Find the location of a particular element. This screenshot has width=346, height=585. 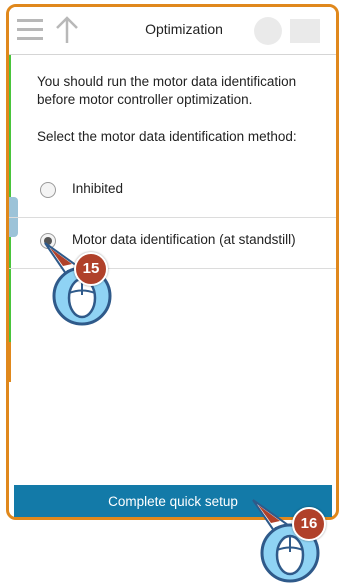

option-label: Inhibited is located at coordinates (98, 188).